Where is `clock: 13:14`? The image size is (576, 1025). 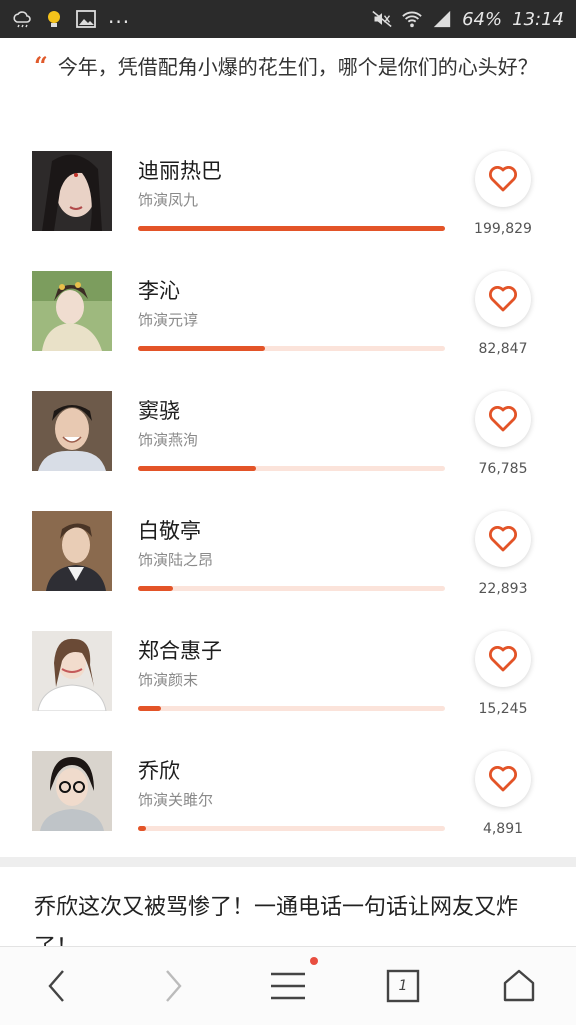
clock: 13:14 is located at coordinates (538, 19).